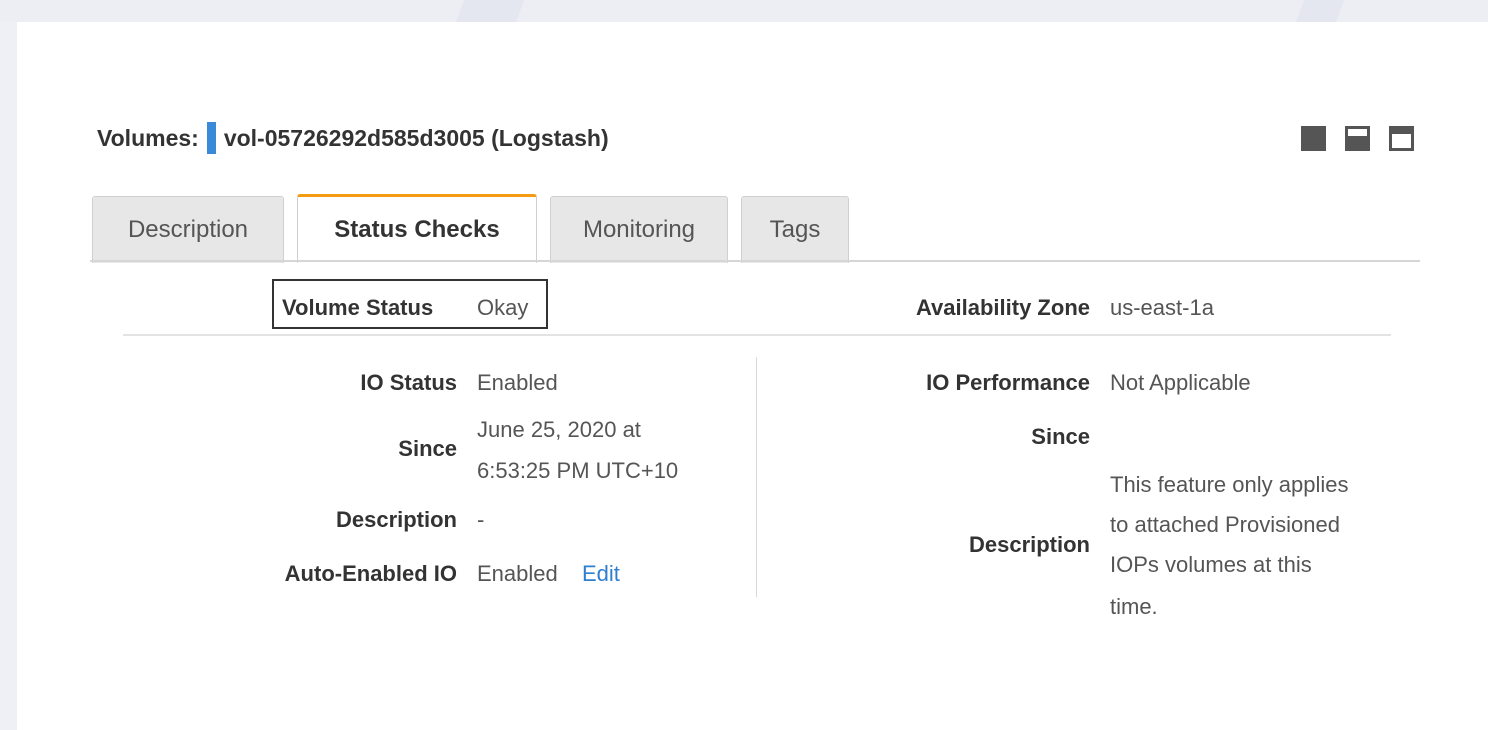  I want to click on io-status-label: IO Status, so click(408, 382).